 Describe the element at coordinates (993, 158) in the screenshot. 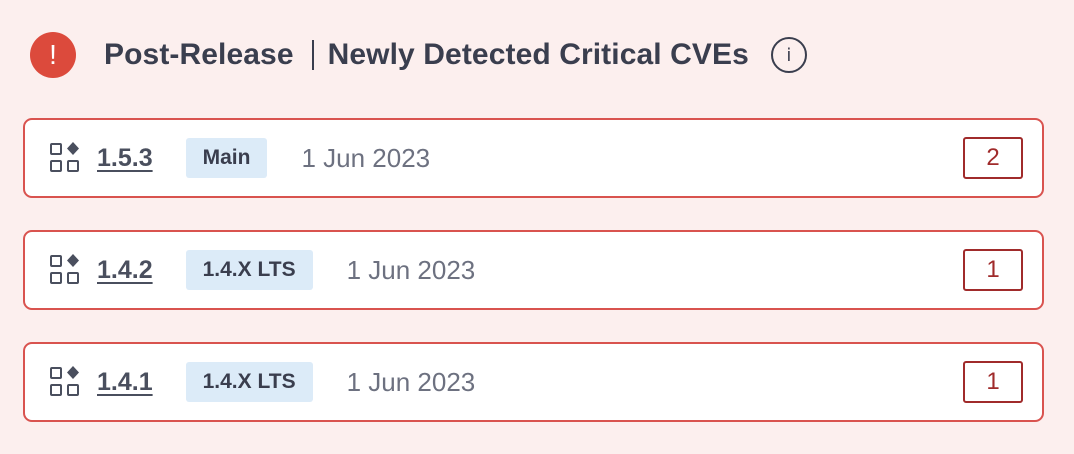

I see `critical-count-badge: 2` at that location.